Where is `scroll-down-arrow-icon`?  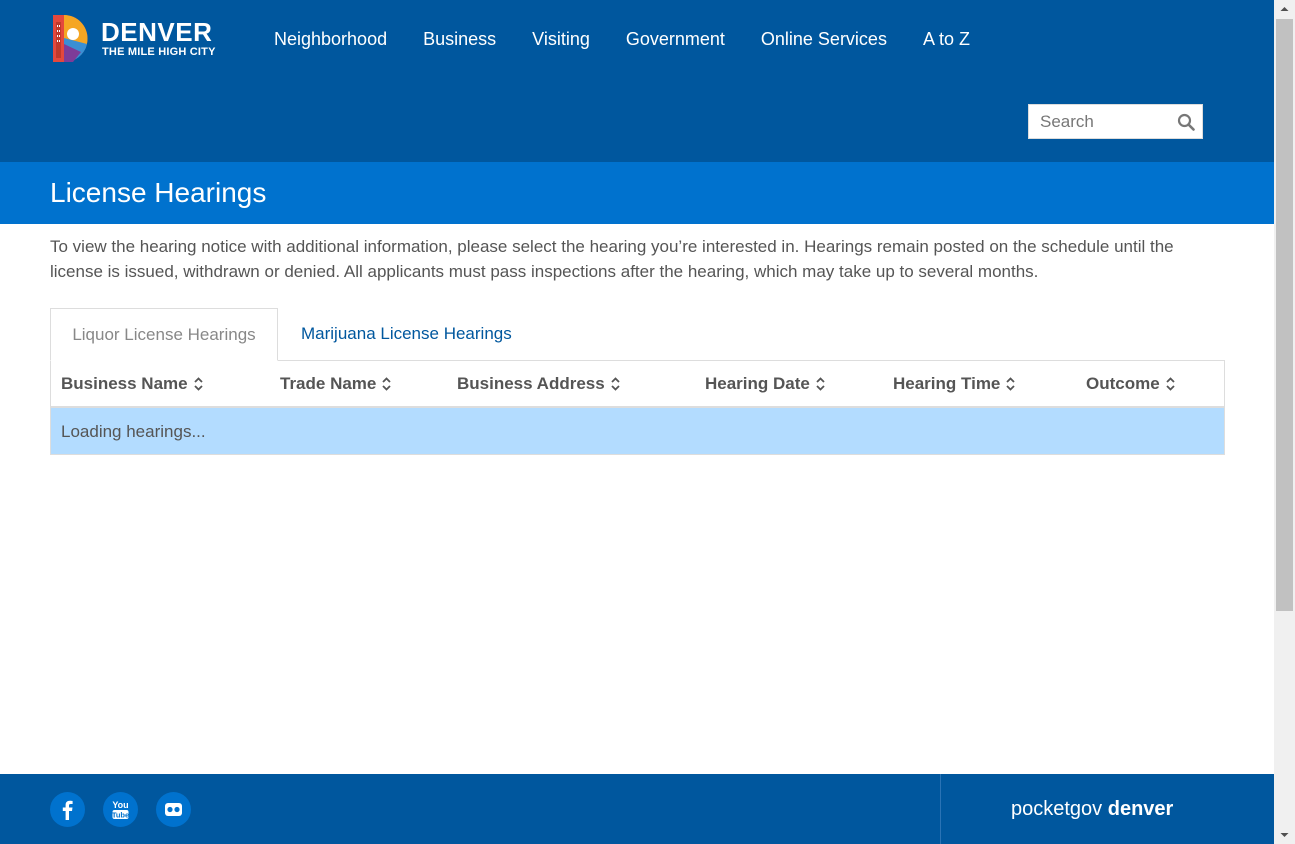
scroll-down-arrow-icon is located at coordinates (1284, 835).